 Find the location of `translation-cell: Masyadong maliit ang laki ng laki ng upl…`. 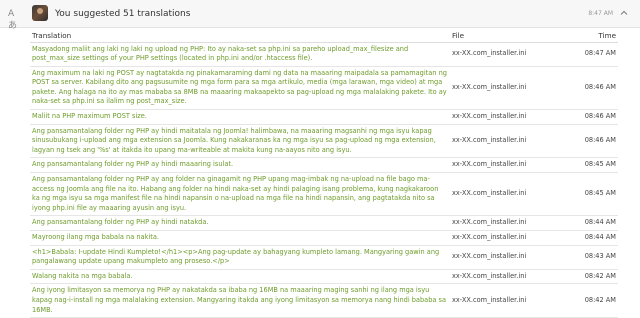

translation-cell: Masyadong maliit ang laki ng laki ng upl… is located at coordinates (240, 54).